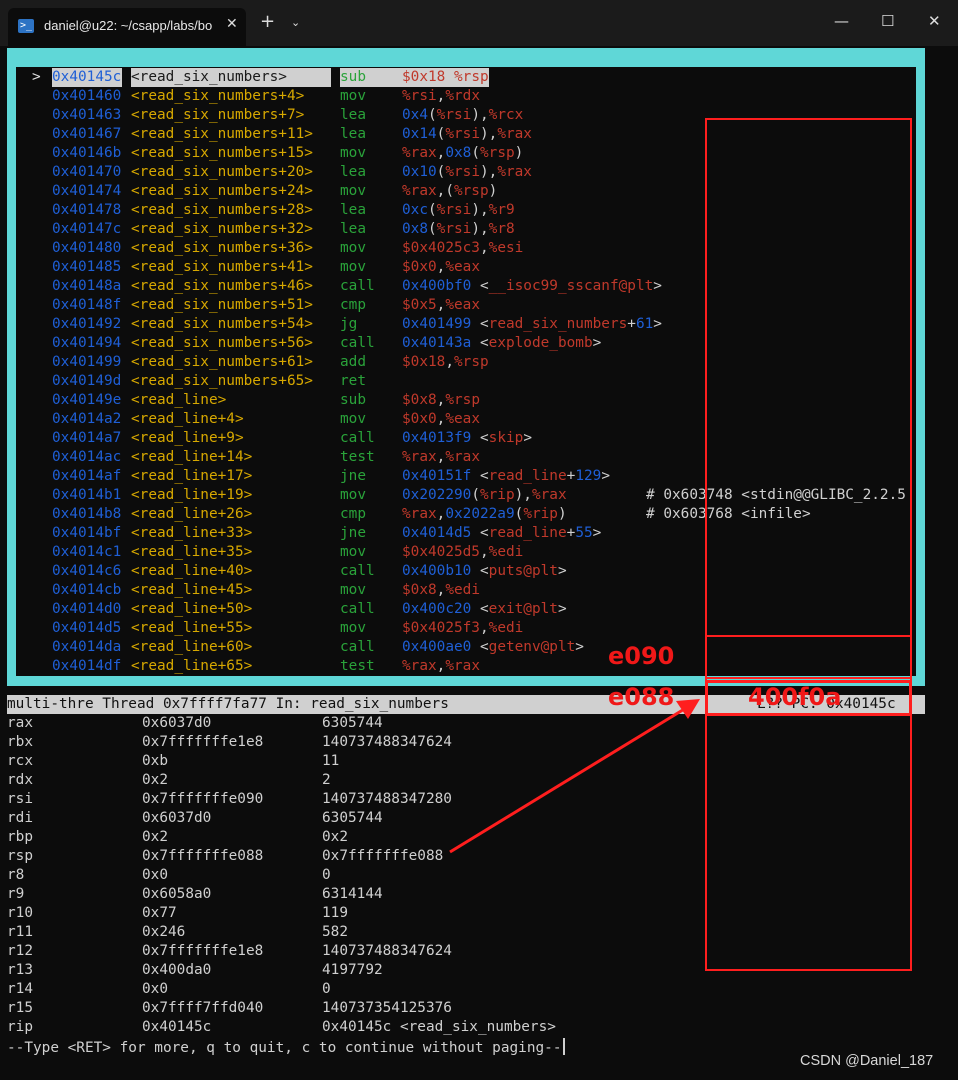 The image size is (958, 1080). I want to click on new-tab-button: +, so click(267, 22).